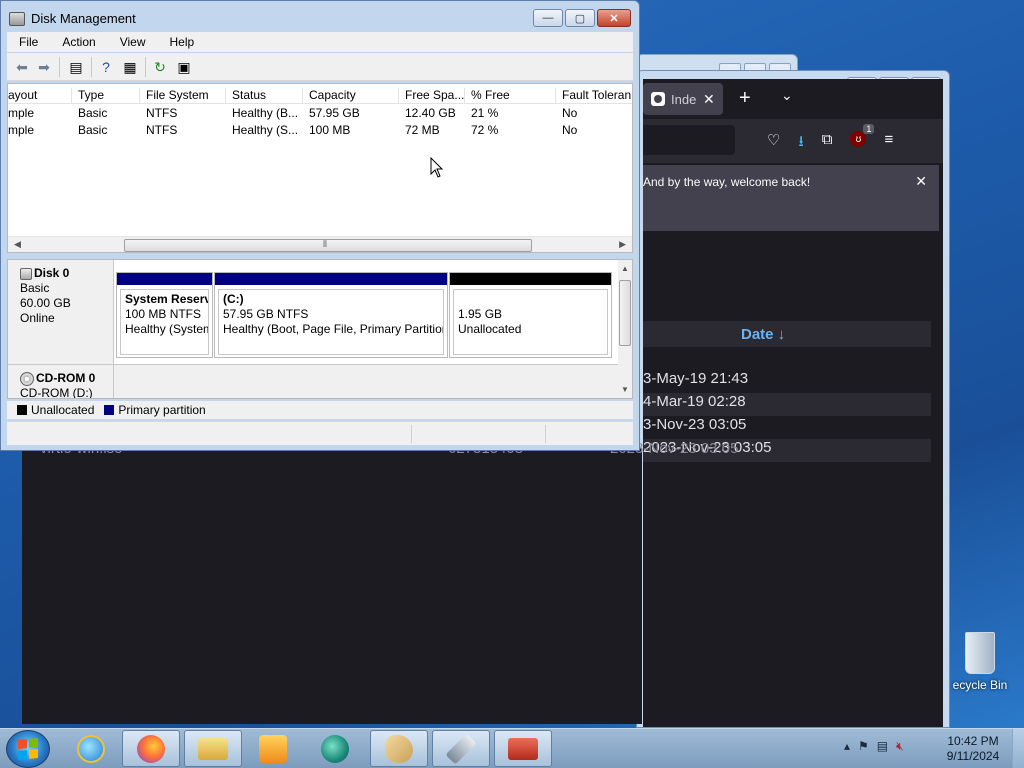 This screenshot has width=1024, height=768. I want to click on cell-capacity: 57.95 GB, so click(334, 113).